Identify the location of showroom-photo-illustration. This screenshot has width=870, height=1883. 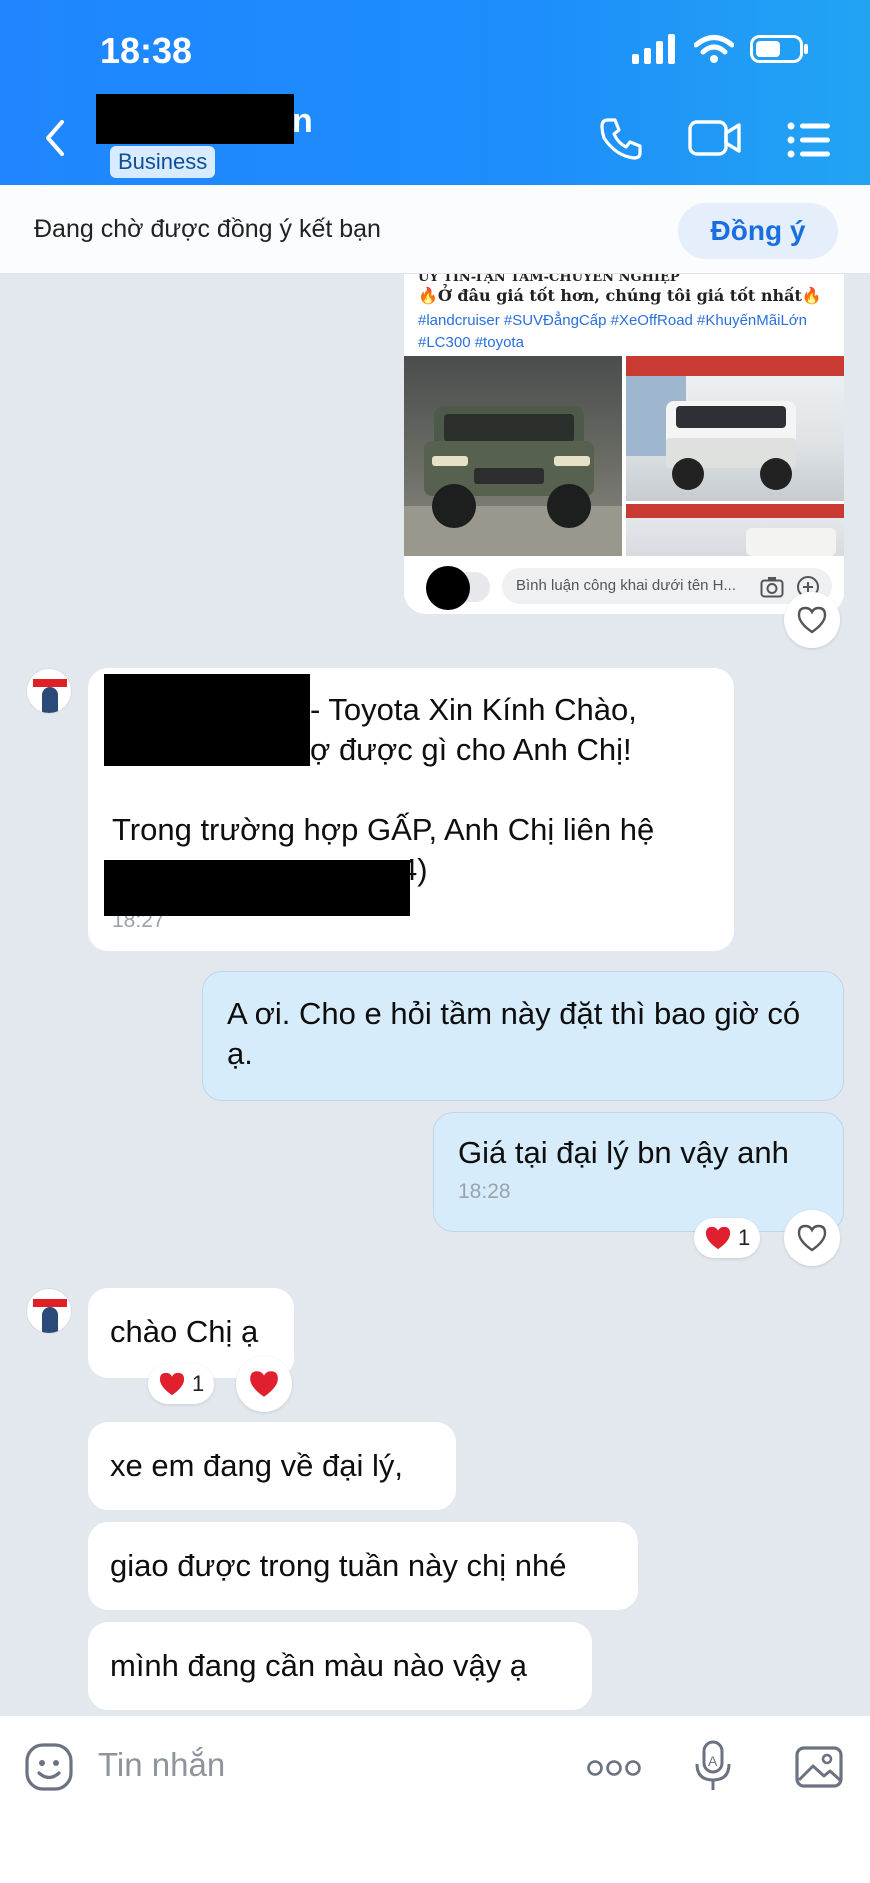
(735, 530).